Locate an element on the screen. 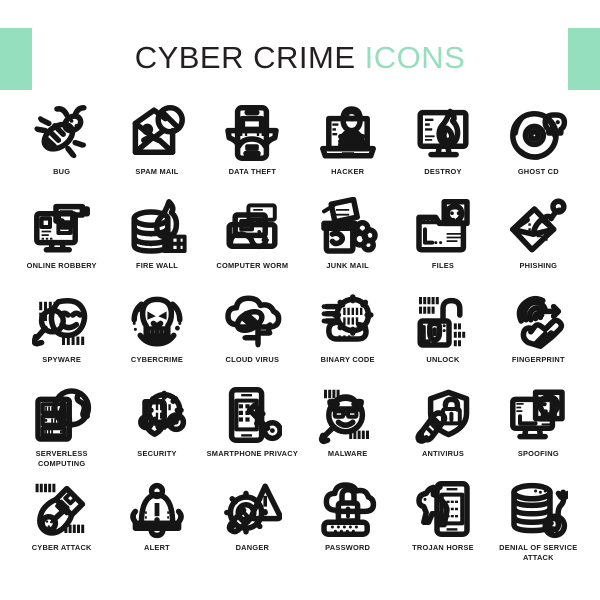 The width and height of the screenshot is (600, 600). trojan-horse-icon is located at coordinates (443, 509).